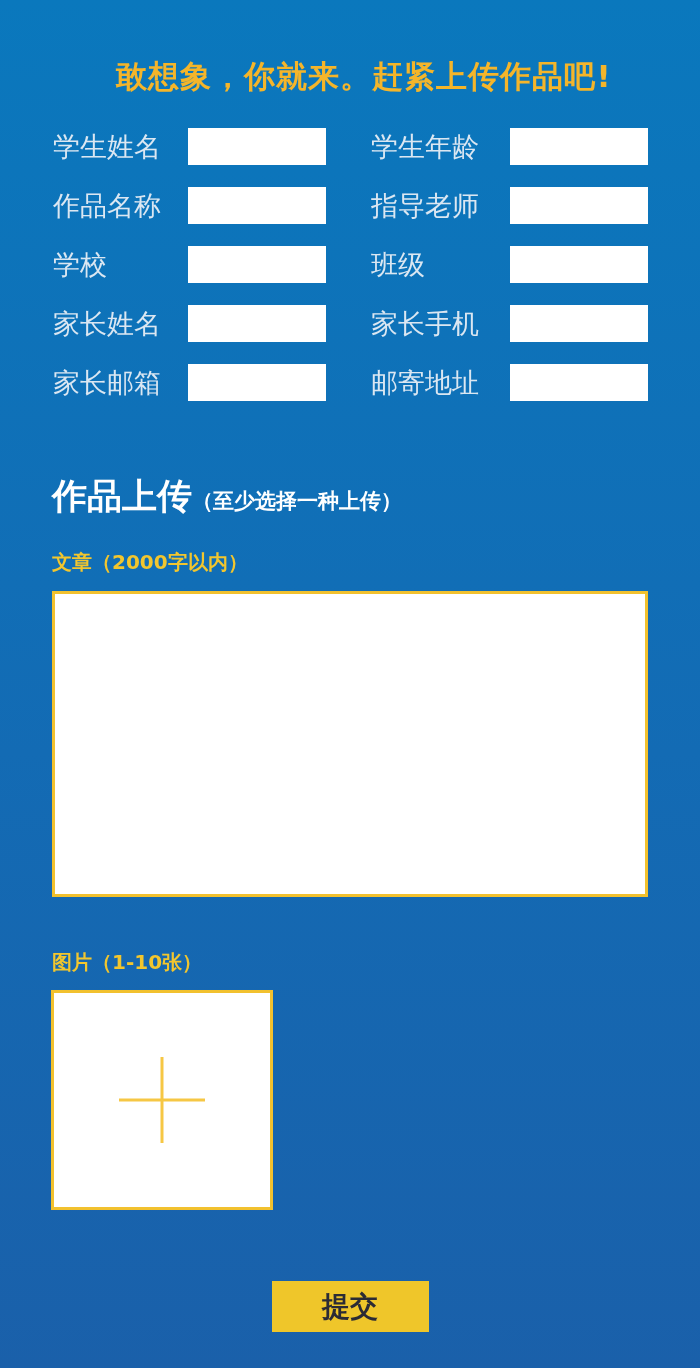 Image resolution: width=700 pixels, height=1368 pixels. I want to click on field-label: 指导老师, so click(425, 206).